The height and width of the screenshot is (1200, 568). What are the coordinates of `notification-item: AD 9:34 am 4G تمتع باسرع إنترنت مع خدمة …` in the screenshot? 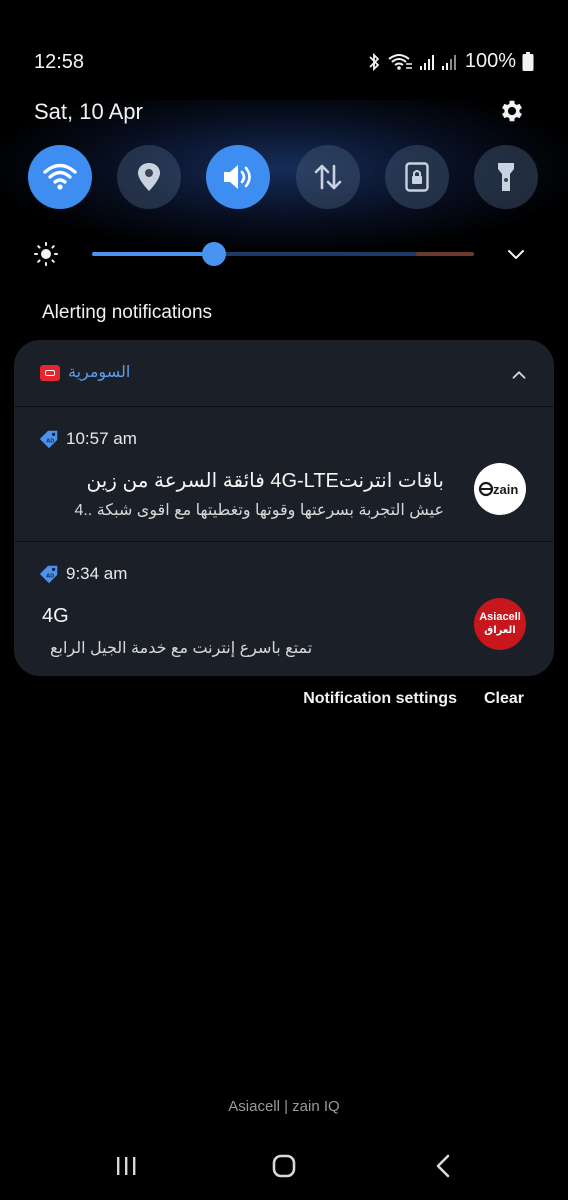 It's located at (284, 609).